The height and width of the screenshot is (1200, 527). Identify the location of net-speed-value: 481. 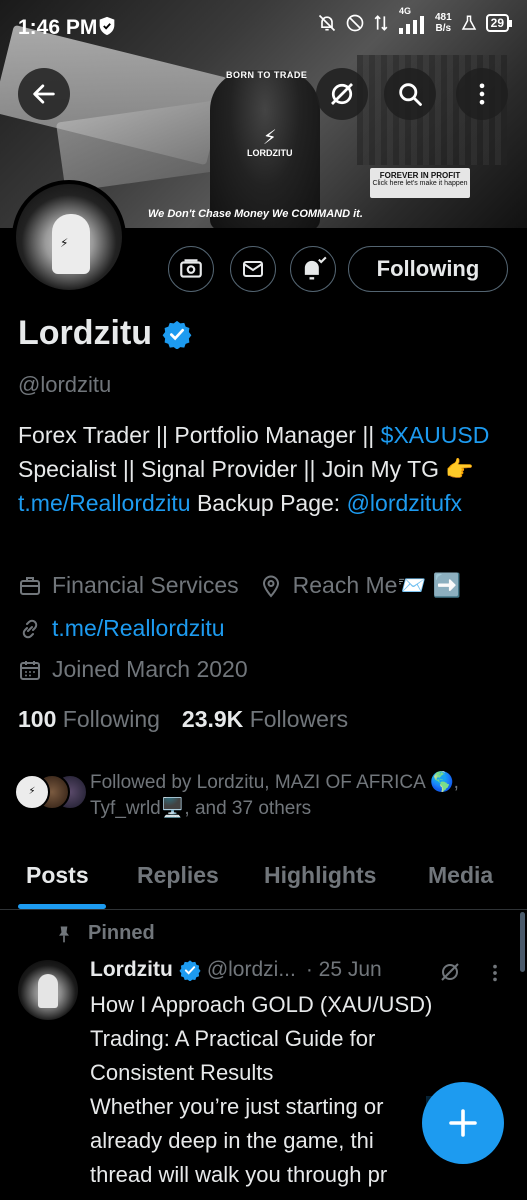
(443, 17).